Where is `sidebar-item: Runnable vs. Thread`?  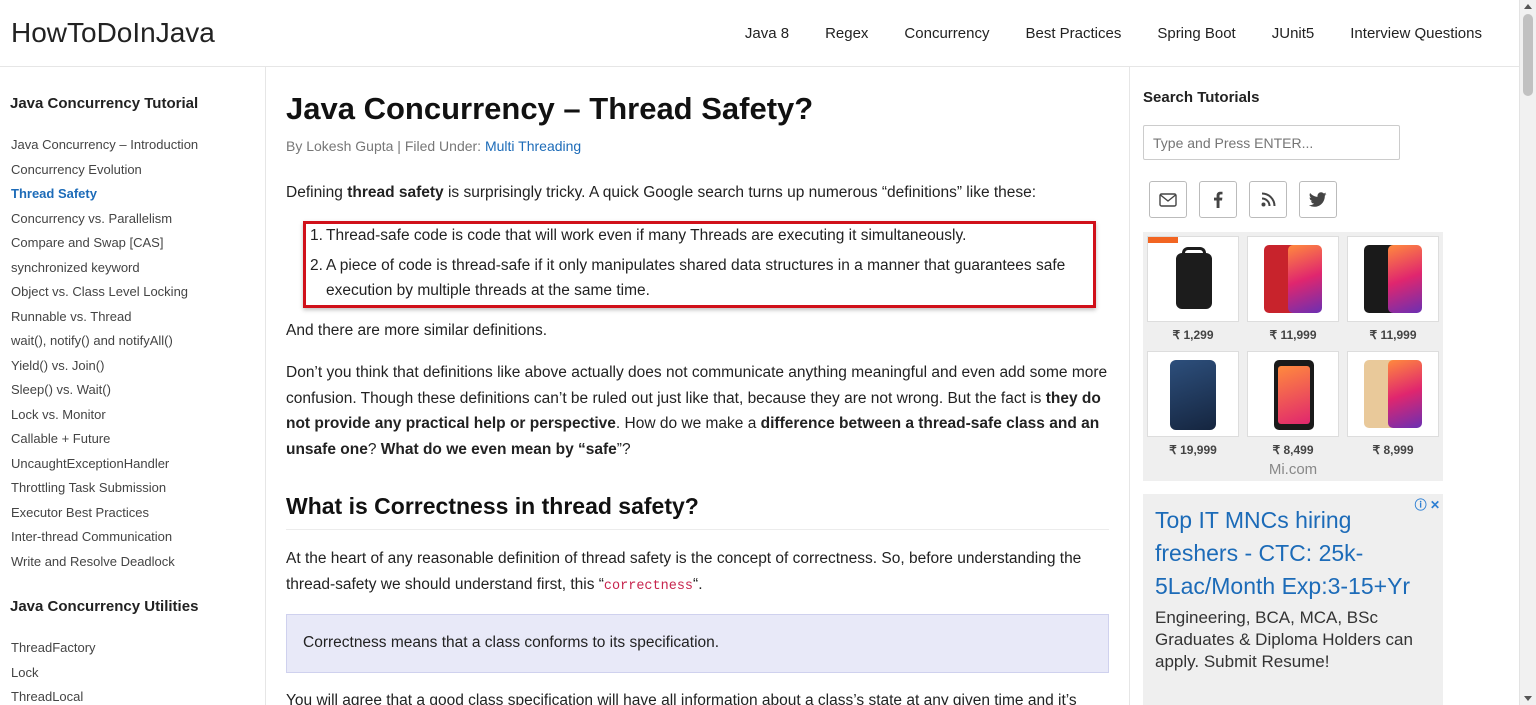
sidebar-item: Runnable vs. Thread is located at coordinates (104, 320).